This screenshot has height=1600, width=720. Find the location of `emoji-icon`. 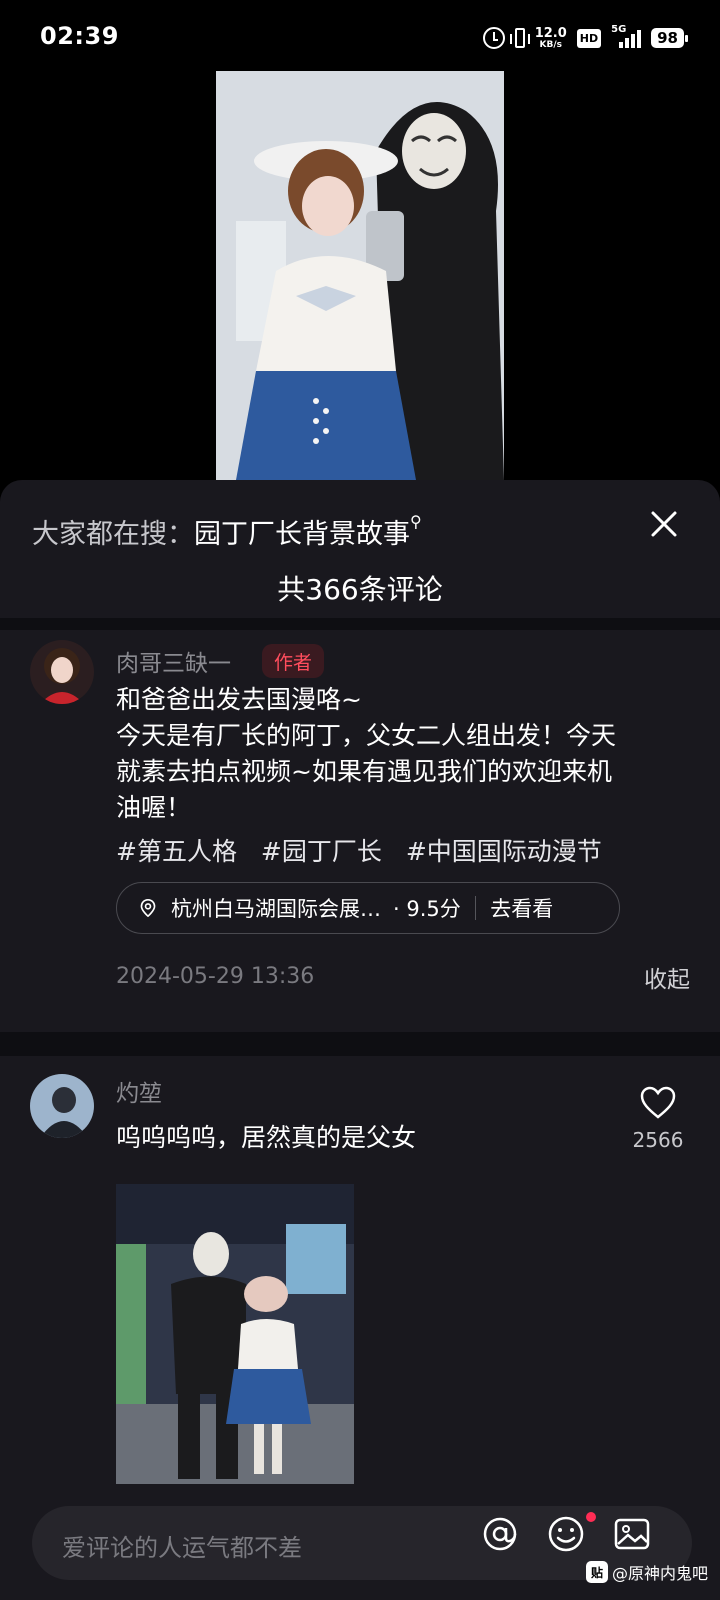

emoji-icon is located at coordinates (566, 1534).